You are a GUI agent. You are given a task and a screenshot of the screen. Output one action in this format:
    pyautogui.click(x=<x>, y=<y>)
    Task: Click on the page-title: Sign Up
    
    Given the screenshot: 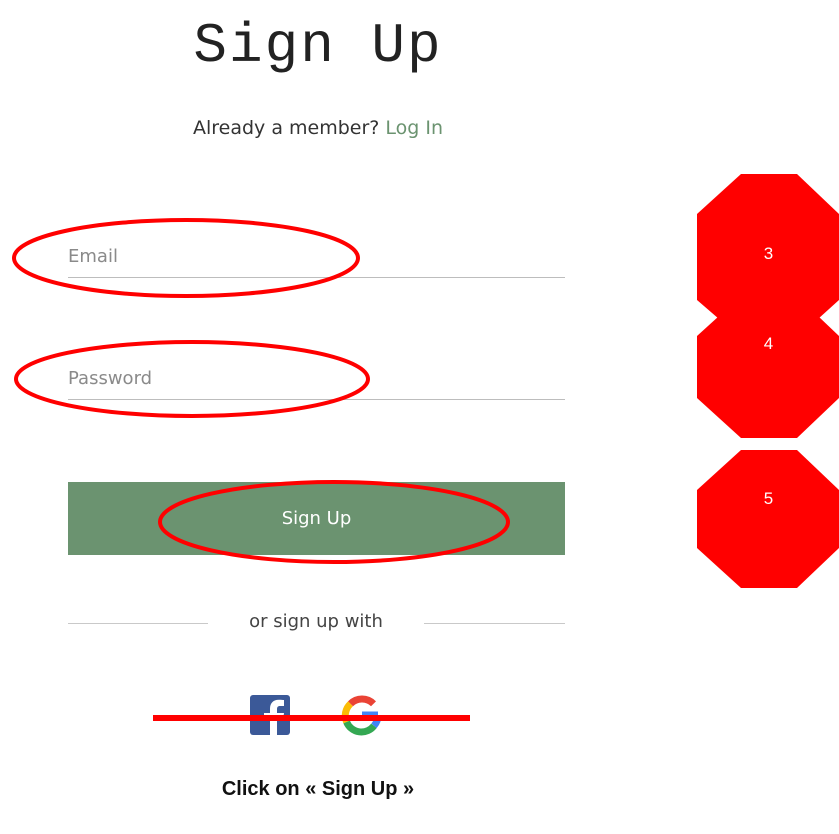 What is the action you would take?
    pyautogui.click(x=318, y=46)
    